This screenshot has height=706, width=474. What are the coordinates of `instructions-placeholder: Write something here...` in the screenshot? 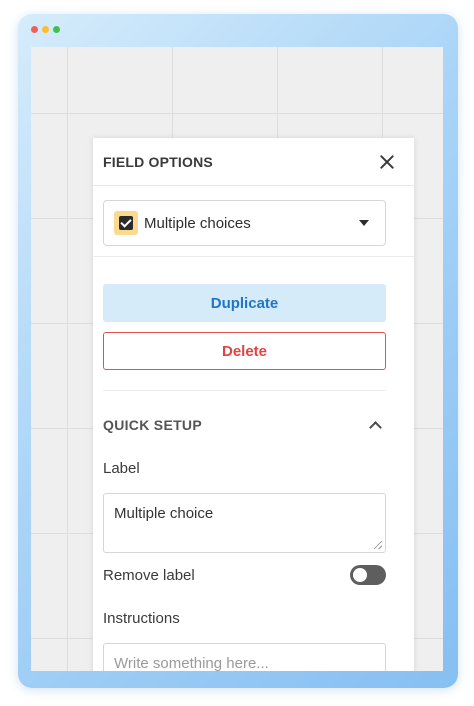 It's located at (191, 663).